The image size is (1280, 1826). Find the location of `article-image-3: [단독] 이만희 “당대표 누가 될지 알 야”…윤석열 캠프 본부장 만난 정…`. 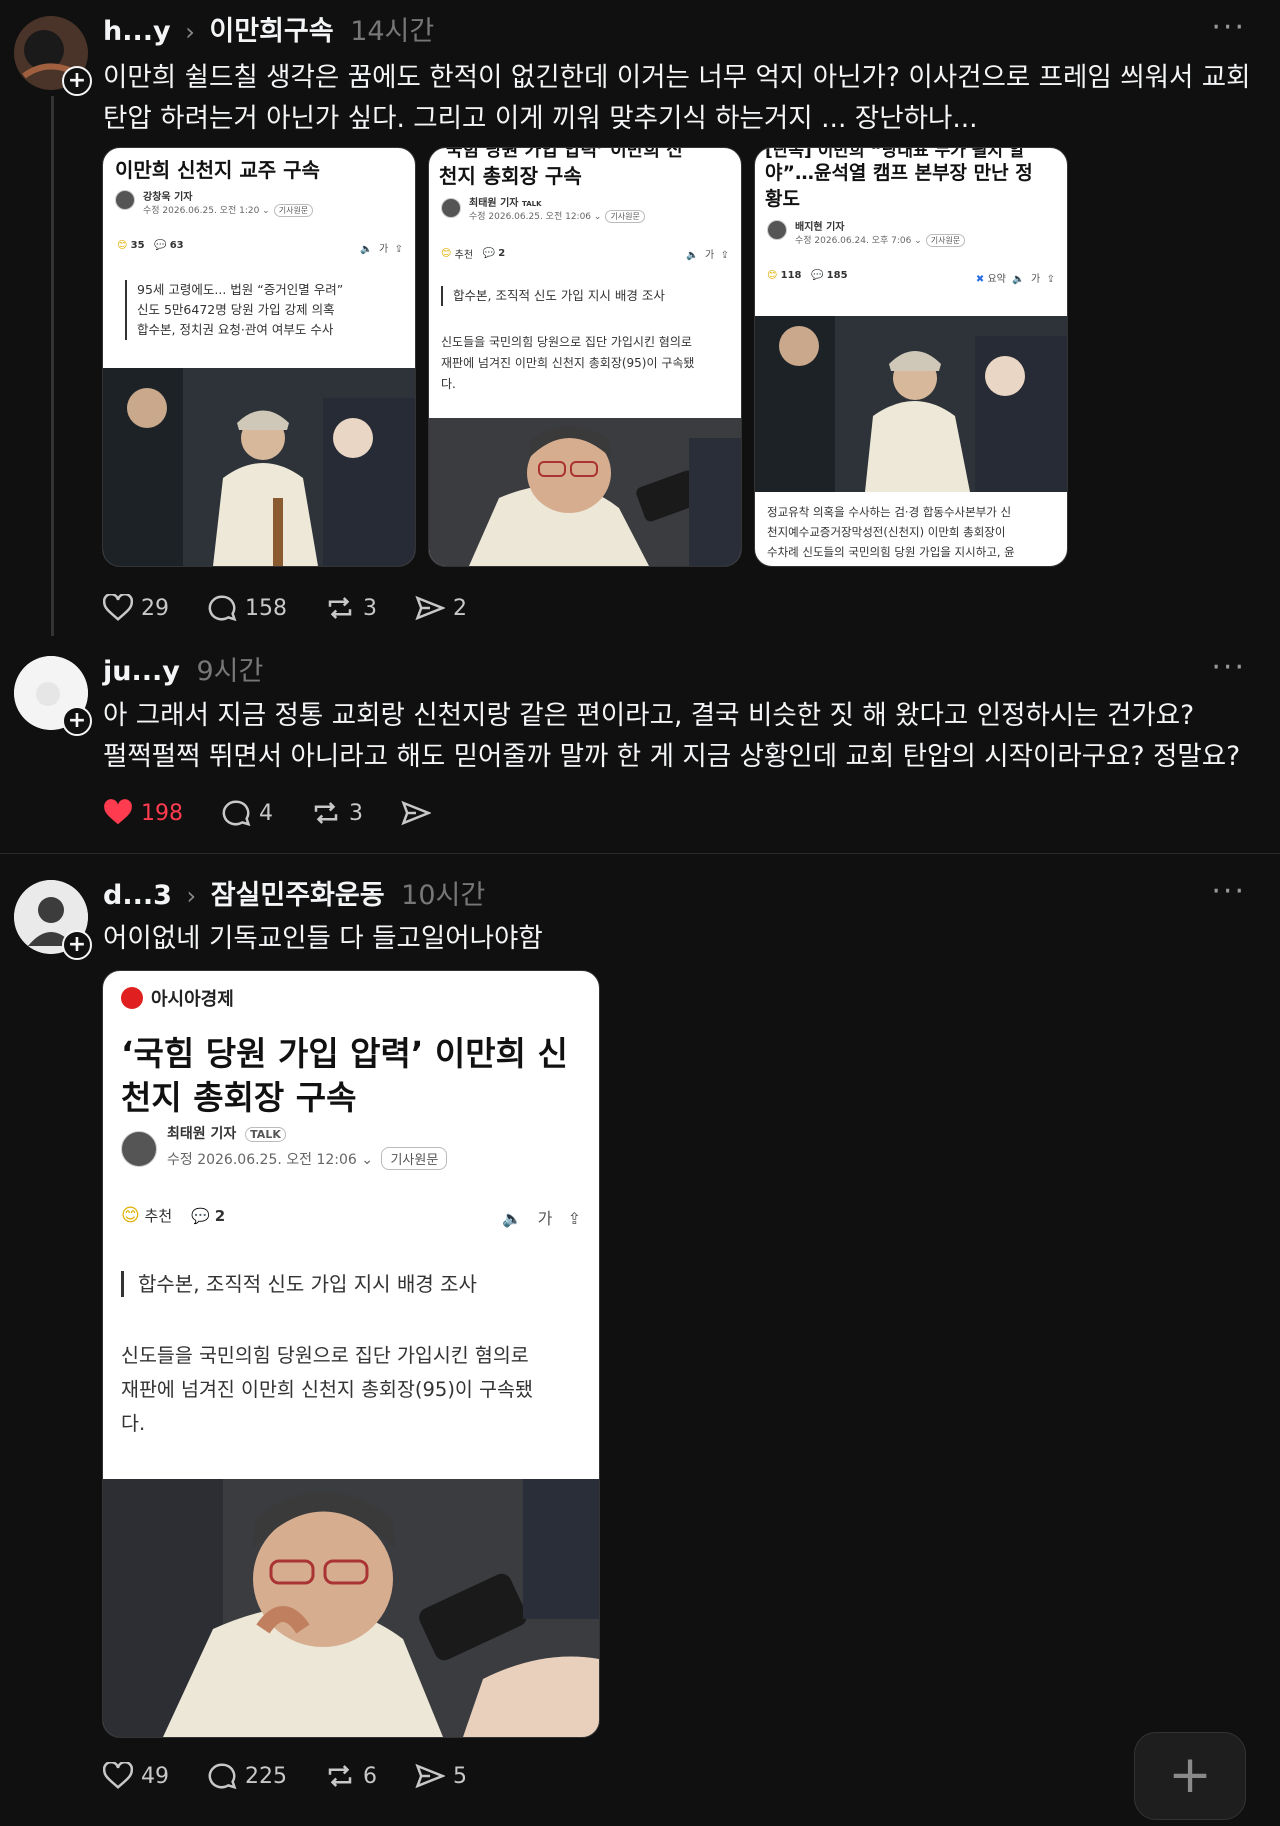

article-image-3: [단독] 이만희 “당대표 누가 될지 알 야”…윤석열 캠프 본부장 만난 정… is located at coordinates (911, 357).